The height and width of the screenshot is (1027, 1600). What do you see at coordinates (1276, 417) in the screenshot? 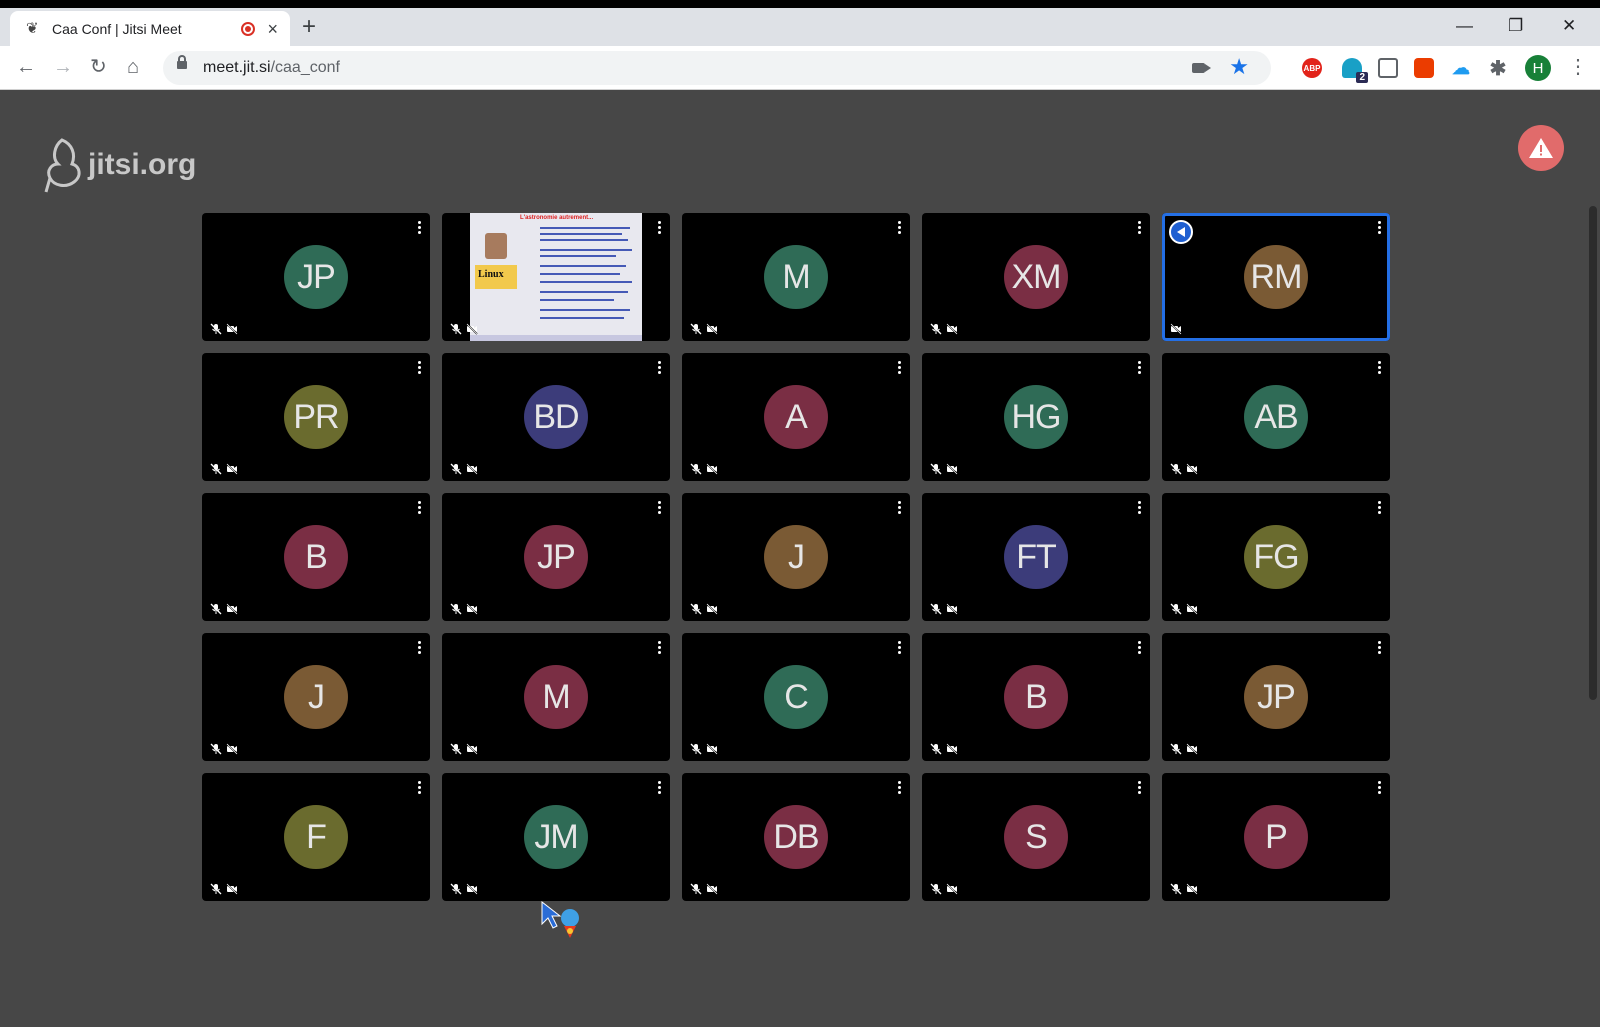
I see `participant-tile: AB` at bounding box center [1276, 417].